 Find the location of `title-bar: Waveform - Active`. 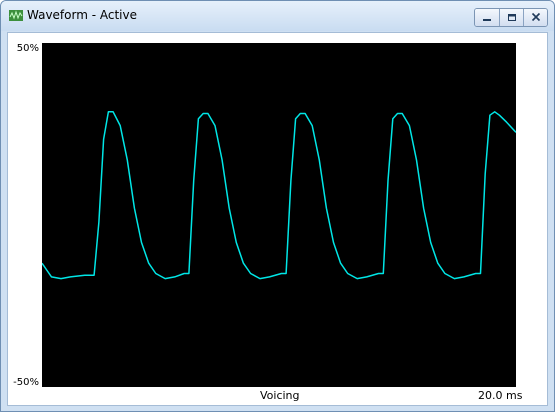

title-bar: Waveform - Active is located at coordinates (277, 16).